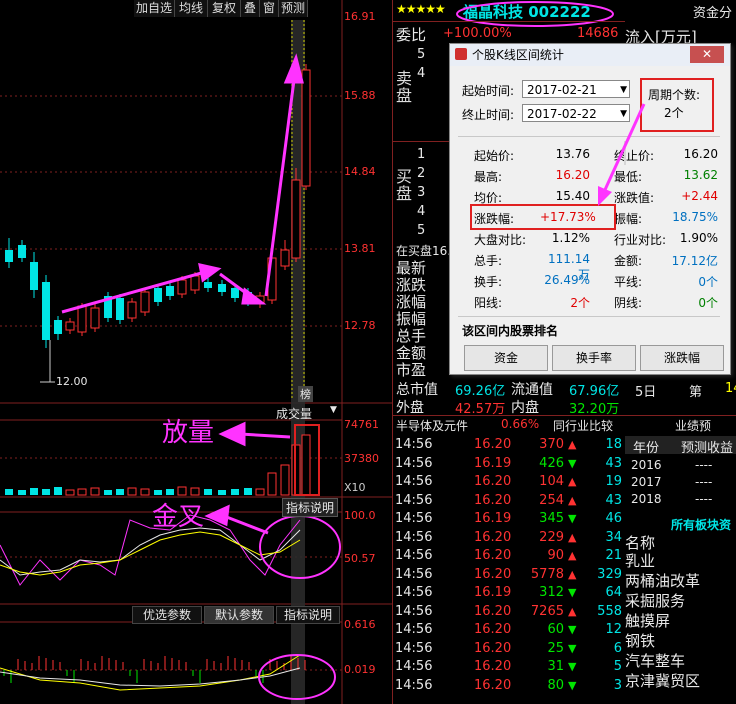 The image size is (736, 704). Describe the element at coordinates (662, 661) in the screenshot. I see `concept-item: 汽车整车` at that location.